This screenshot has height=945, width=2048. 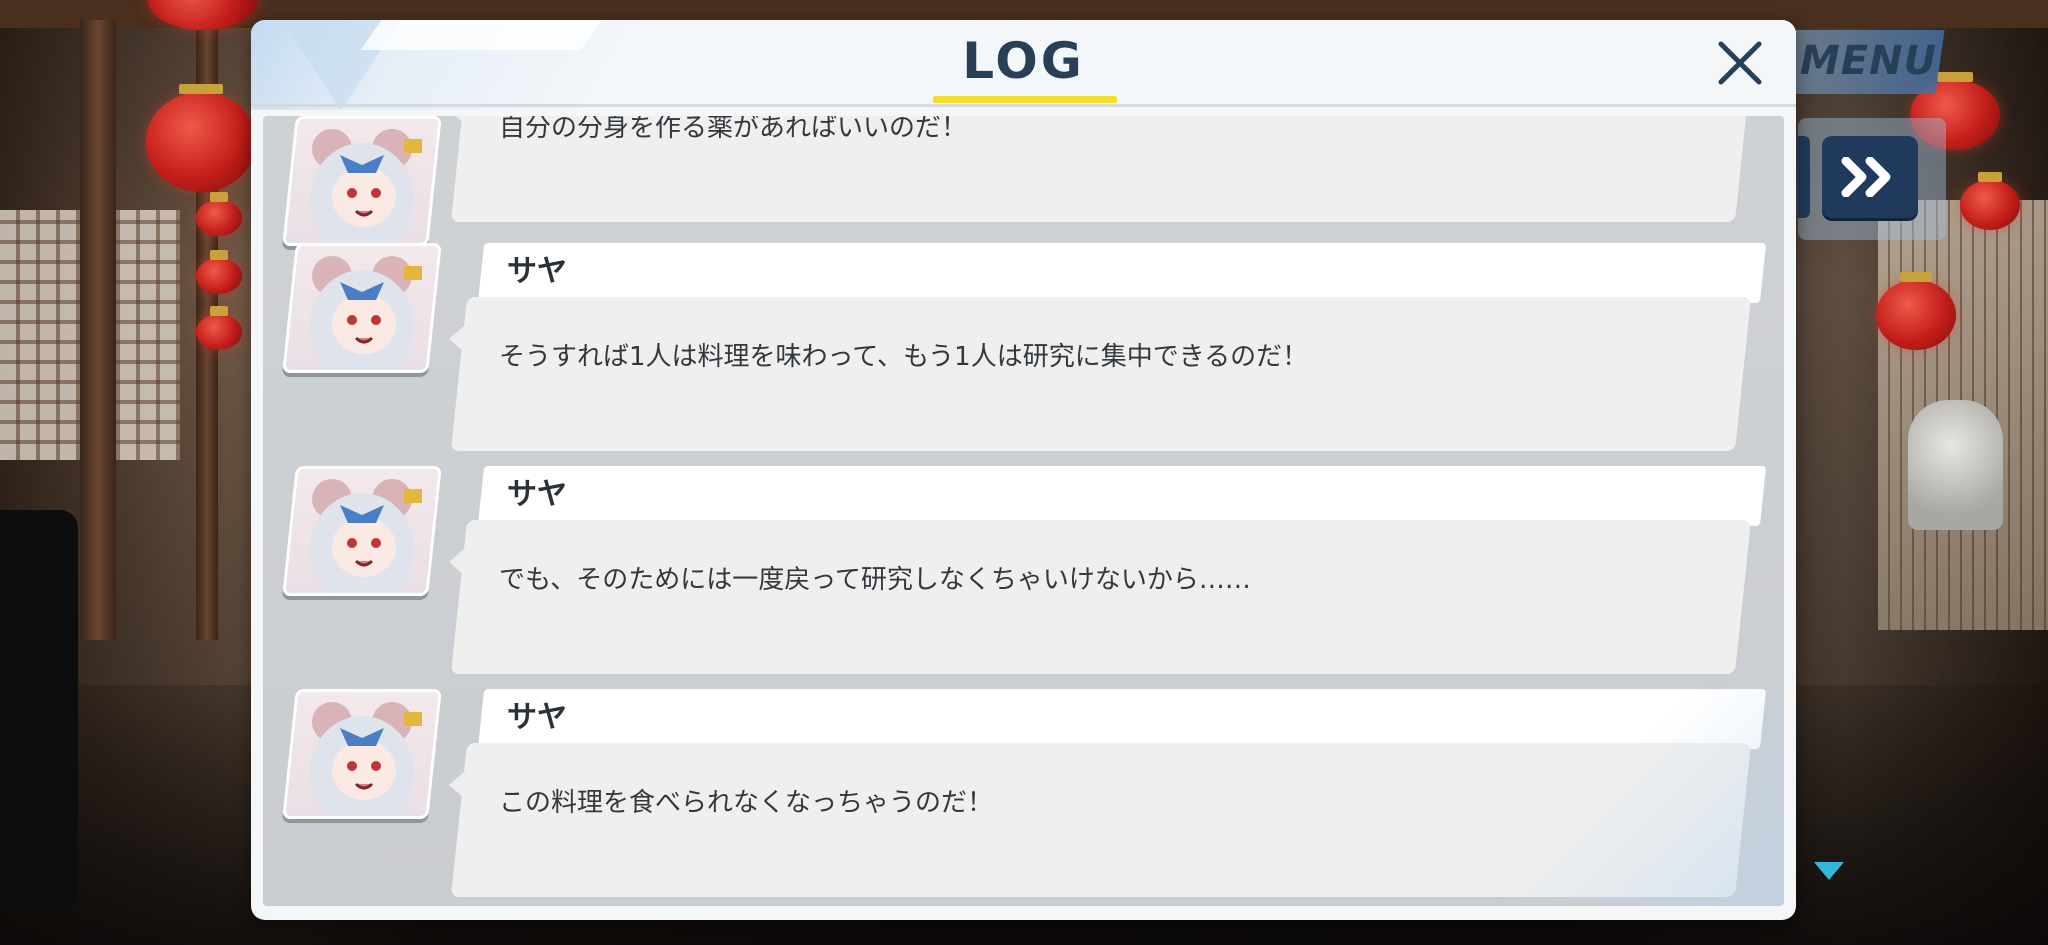 I want to click on side-panel, so click(x=39, y=710).